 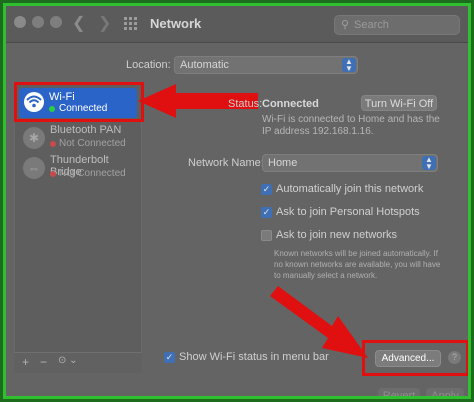 I want to click on remove-service-button: −, so click(x=43, y=362).